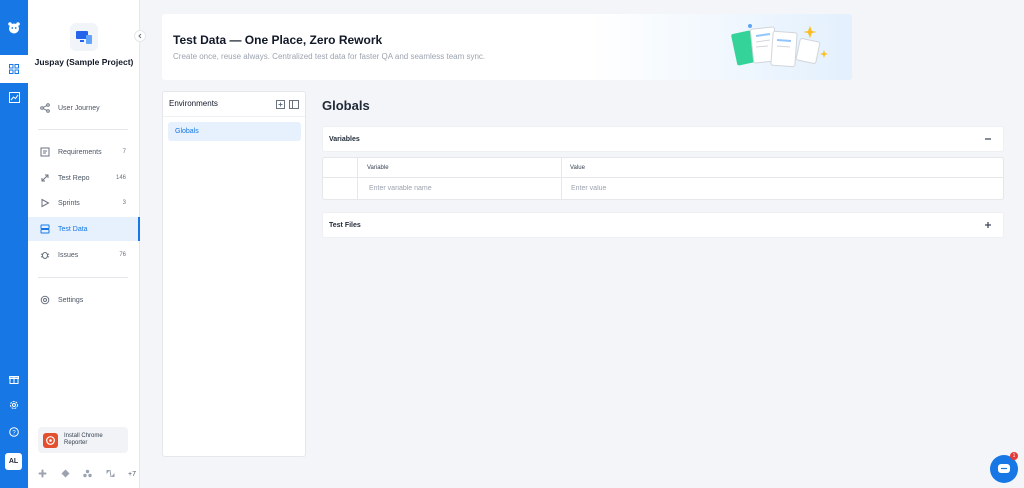 The height and width of the screenshot is (488, 1024). Describe the element at coordinates (124, 203) in the screenshot. I see `sidebar-item-count: 3` at that location.